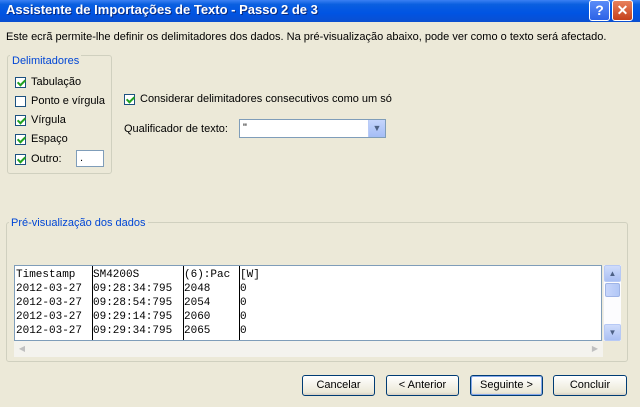 The image size is (640, 407). What do you see at coordinates (197, 317) in the screenshot?
I see `table-cell: 2060` at bounding box center [197, 317].